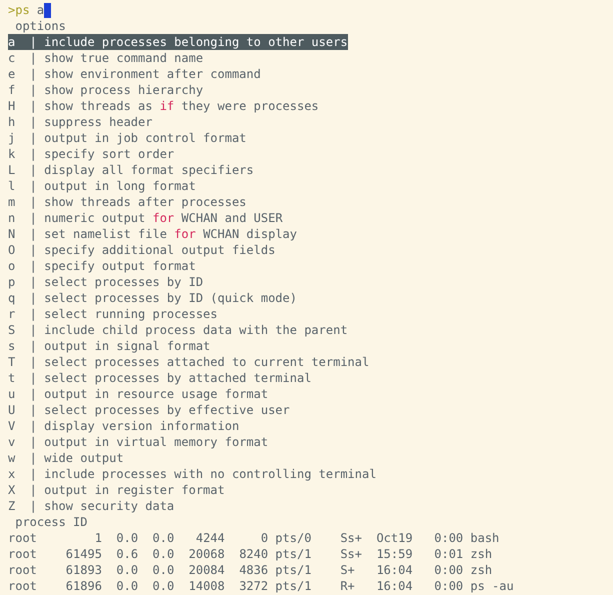  I want to click on option-row: S | include child process data with the parent, so click(178, 330).